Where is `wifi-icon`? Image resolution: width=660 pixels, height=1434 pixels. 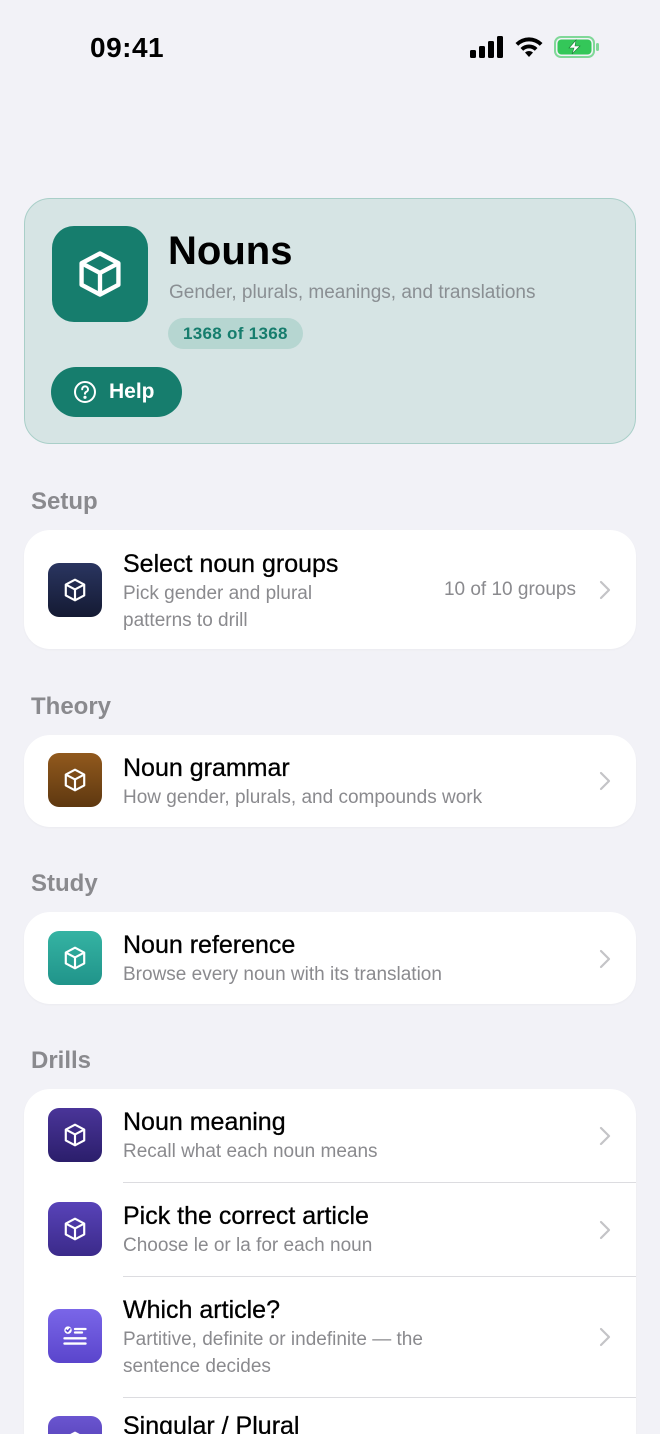
wifi-icon is located at coordinates (529, 47).